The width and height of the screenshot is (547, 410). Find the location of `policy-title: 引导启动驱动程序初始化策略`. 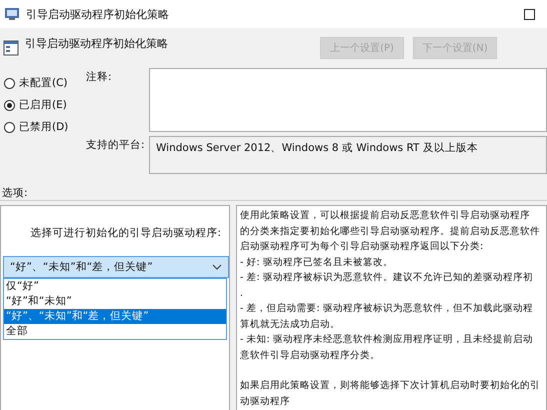

policy-title: 引导启动驱动程序初始化策略 is located at coordinates (96, 43).